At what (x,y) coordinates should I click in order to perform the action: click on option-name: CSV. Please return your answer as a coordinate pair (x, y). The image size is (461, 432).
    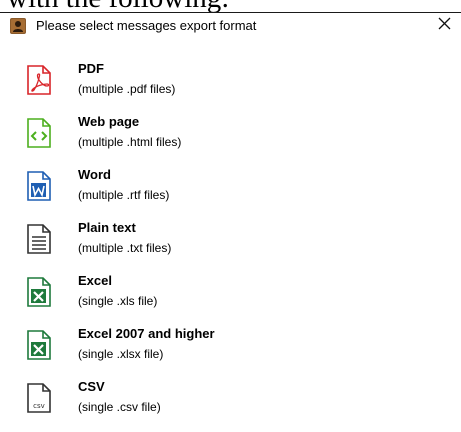
    Looking at the image, I should click on (91, 386).